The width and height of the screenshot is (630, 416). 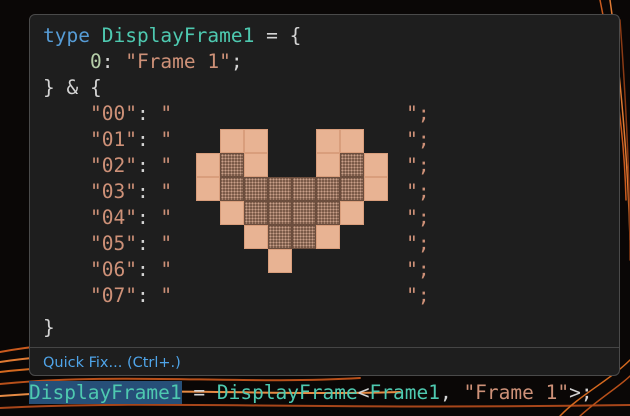 I want to click on code-punctuation: =, so click(x=199, y=392).